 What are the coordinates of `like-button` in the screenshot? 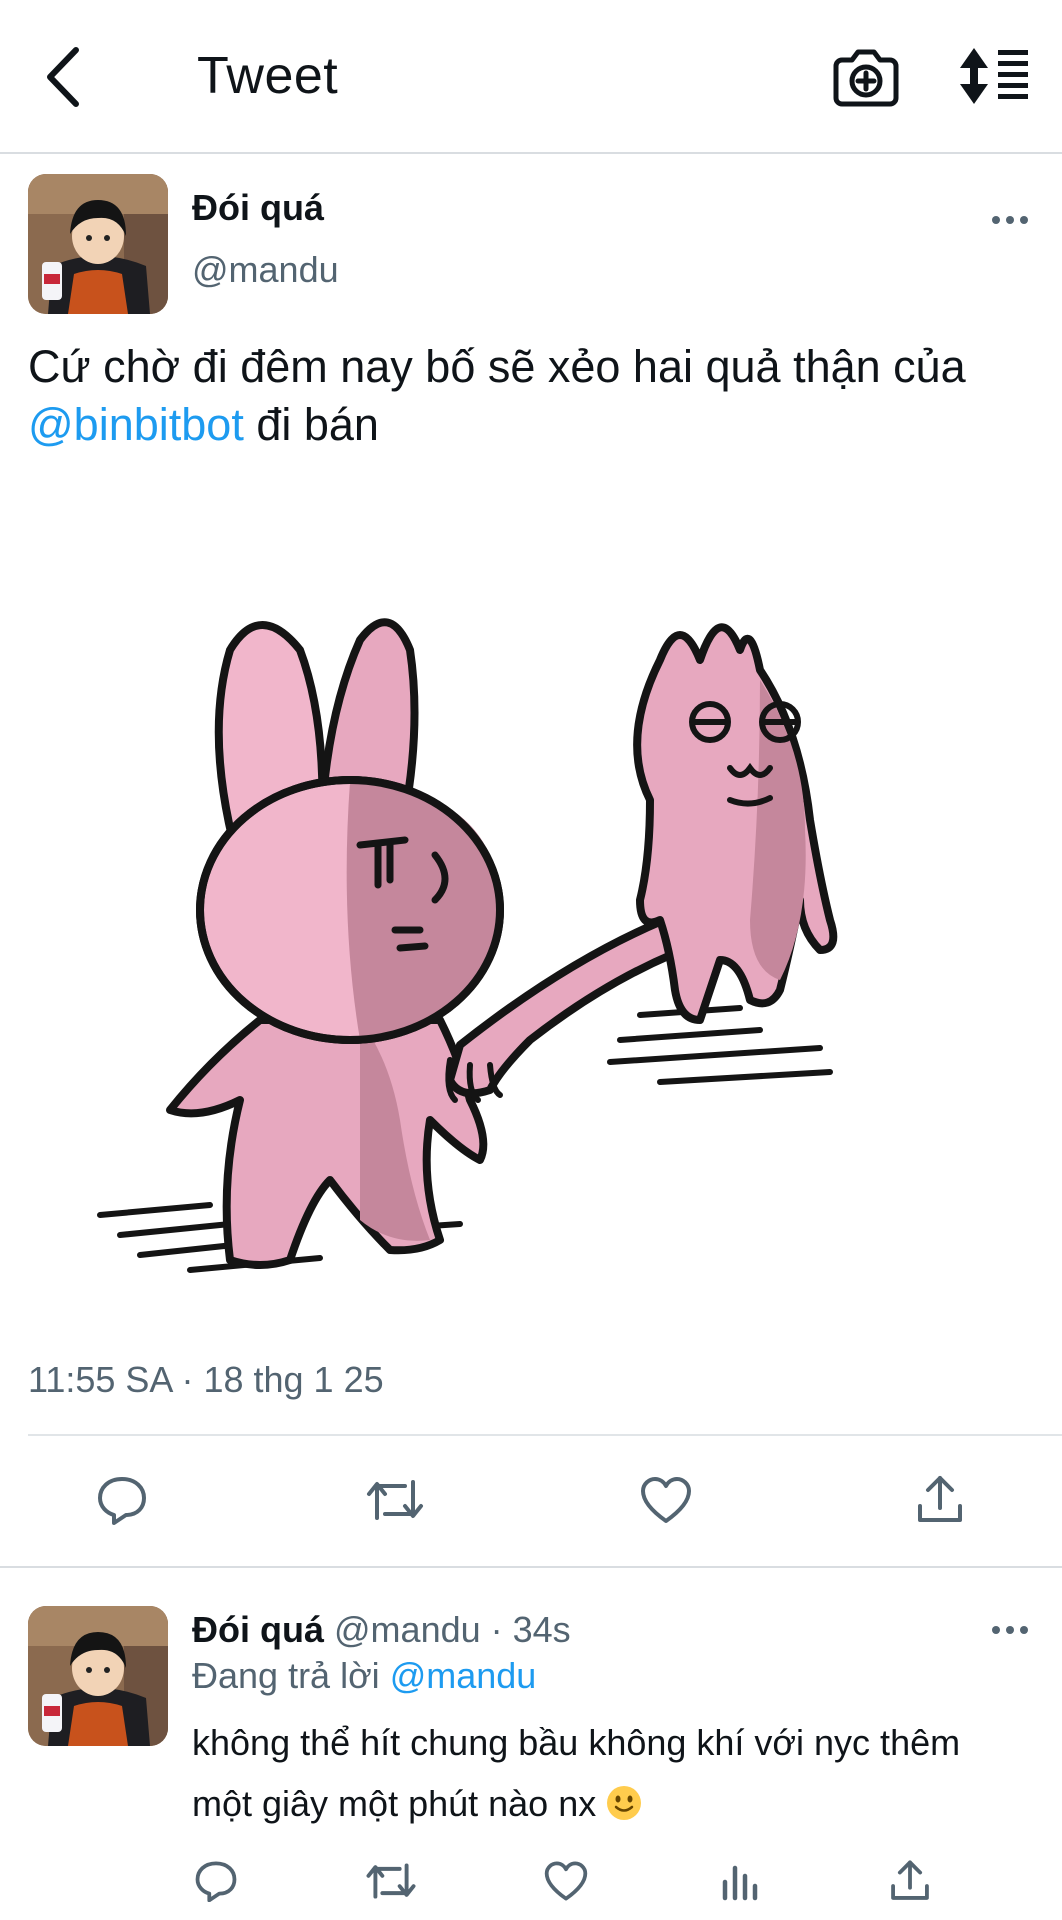 It's located at (666, 1500).